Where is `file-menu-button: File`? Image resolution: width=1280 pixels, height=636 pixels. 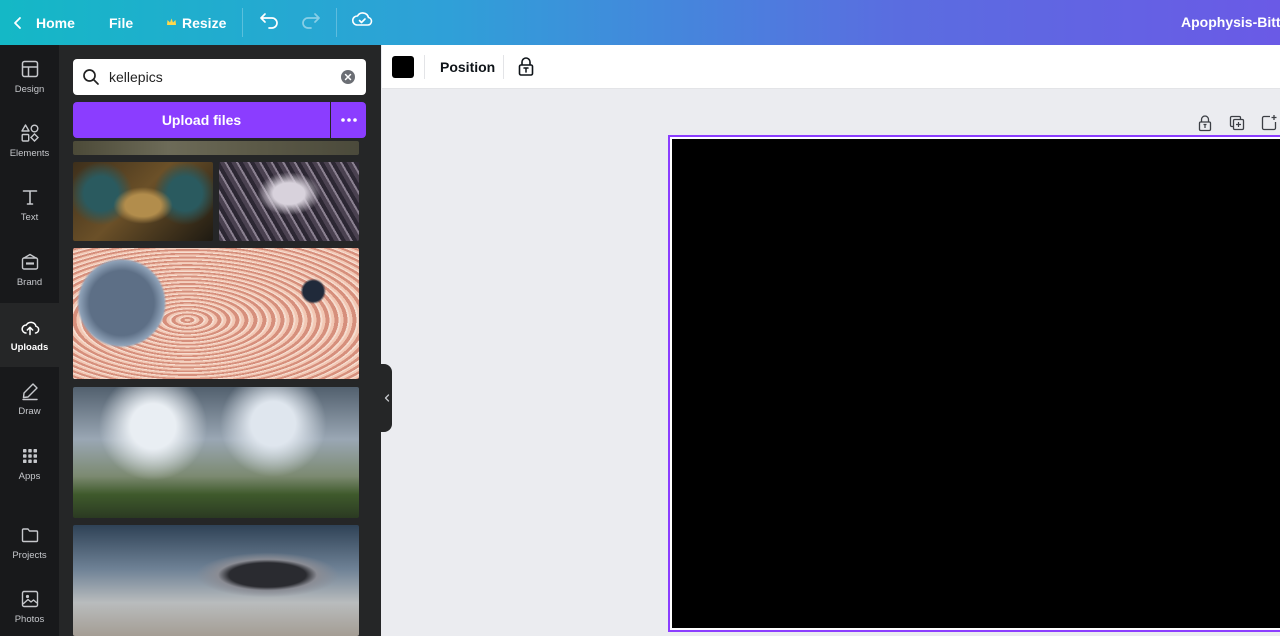 file-menu-button: File is located at coordinates (121, 22).